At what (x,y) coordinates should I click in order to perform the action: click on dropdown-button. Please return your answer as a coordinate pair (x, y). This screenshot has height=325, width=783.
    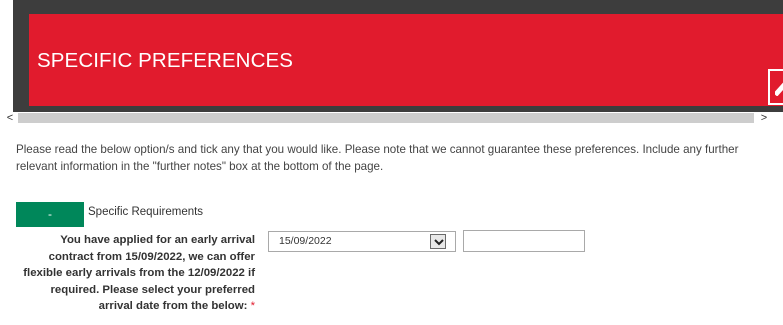
    Looking at the image, I should click on (438, 241).